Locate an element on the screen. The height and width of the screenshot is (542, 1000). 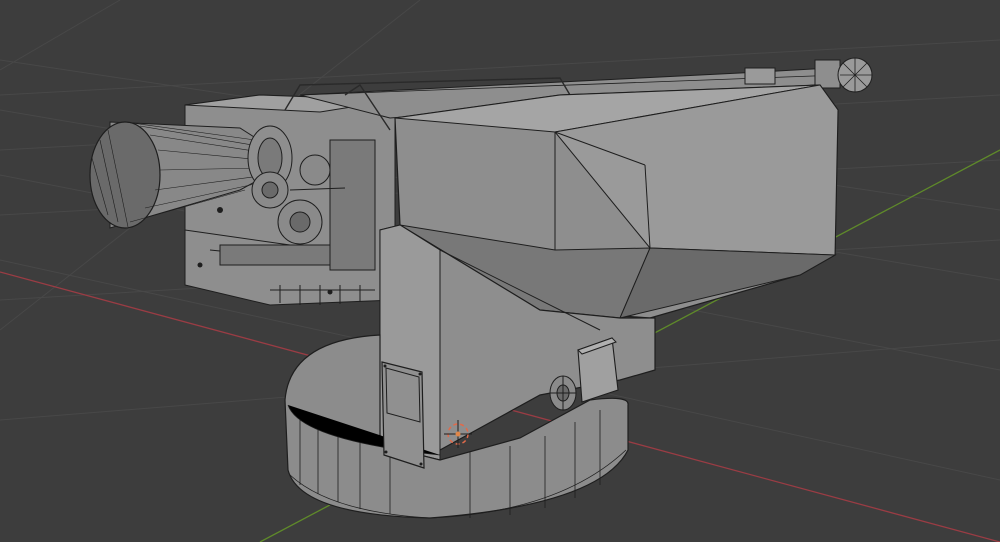
side-hatch is located at coordinates (598, 370).